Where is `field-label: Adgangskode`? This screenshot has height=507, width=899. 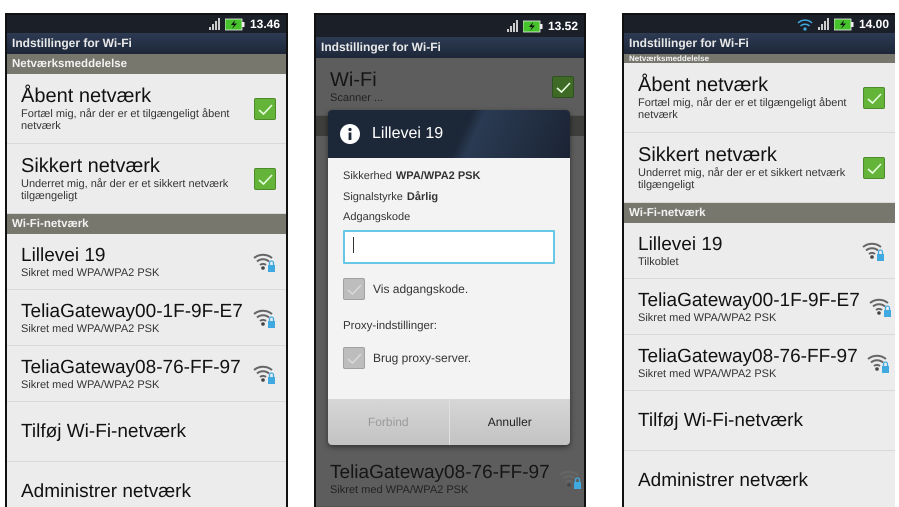 field-label: Adgangskode is located at coordinates (377, 217).